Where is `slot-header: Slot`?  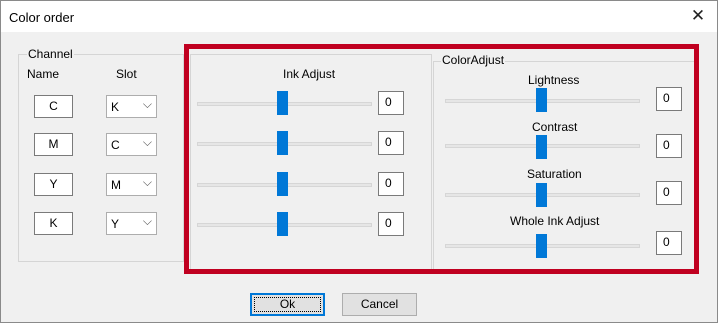
slot-header: Slot is located at coordinates (126, 74).